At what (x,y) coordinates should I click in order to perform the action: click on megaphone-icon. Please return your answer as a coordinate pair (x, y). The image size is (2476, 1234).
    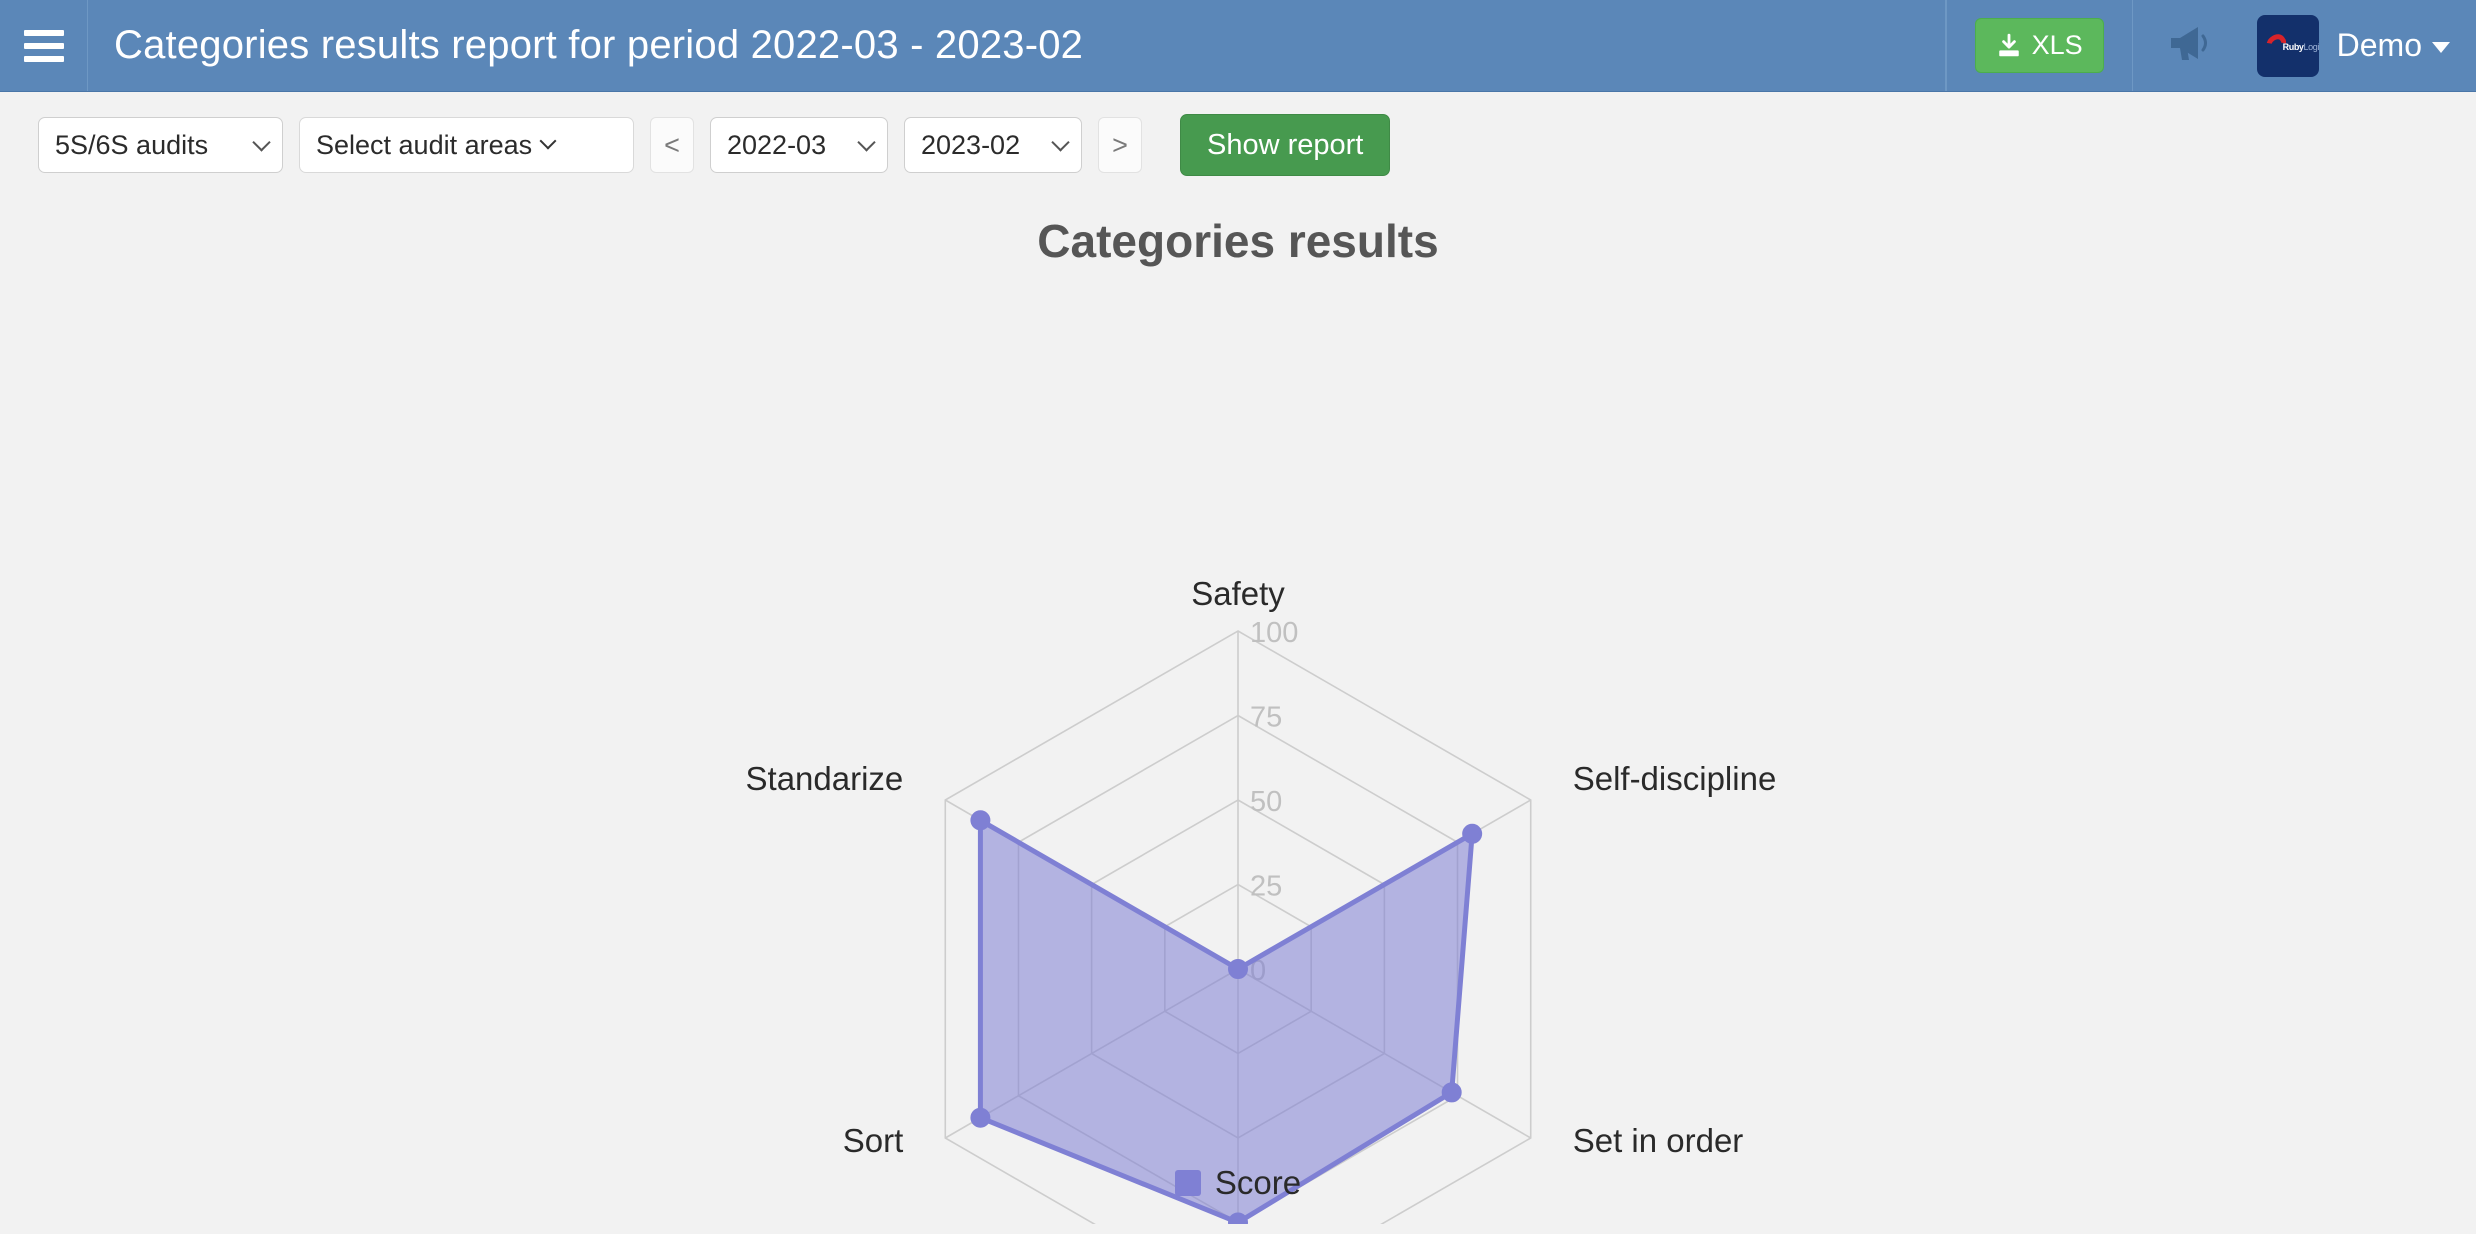
    Looking at the image, I should click on (2190, 45).